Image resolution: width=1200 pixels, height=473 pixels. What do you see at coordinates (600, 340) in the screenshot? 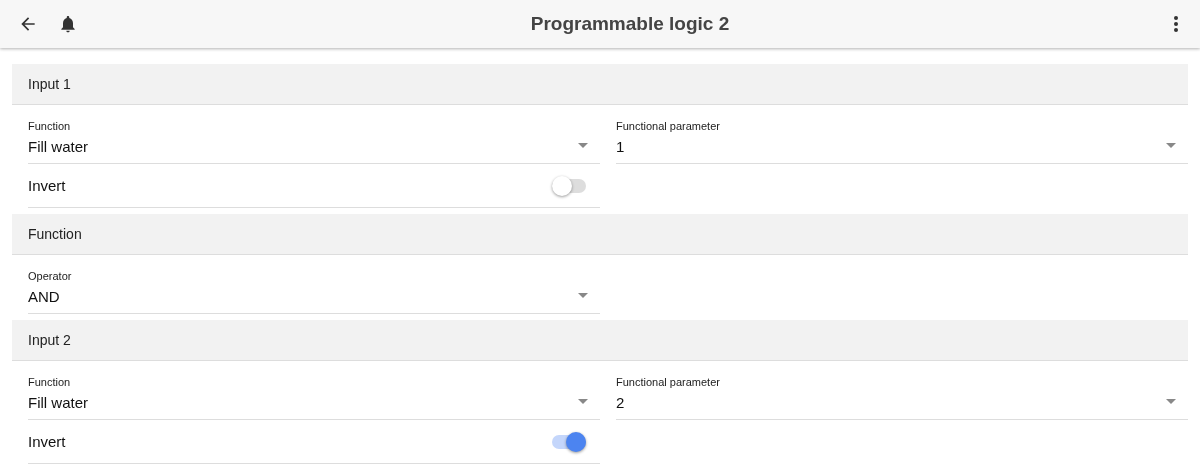
I see `section-header: Input 2` at bounding box center [600, 340].